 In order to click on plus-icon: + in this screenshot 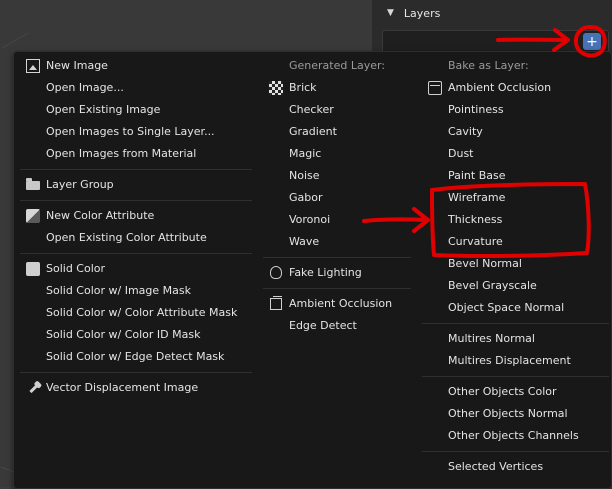, I will do `click(592, 42)`.